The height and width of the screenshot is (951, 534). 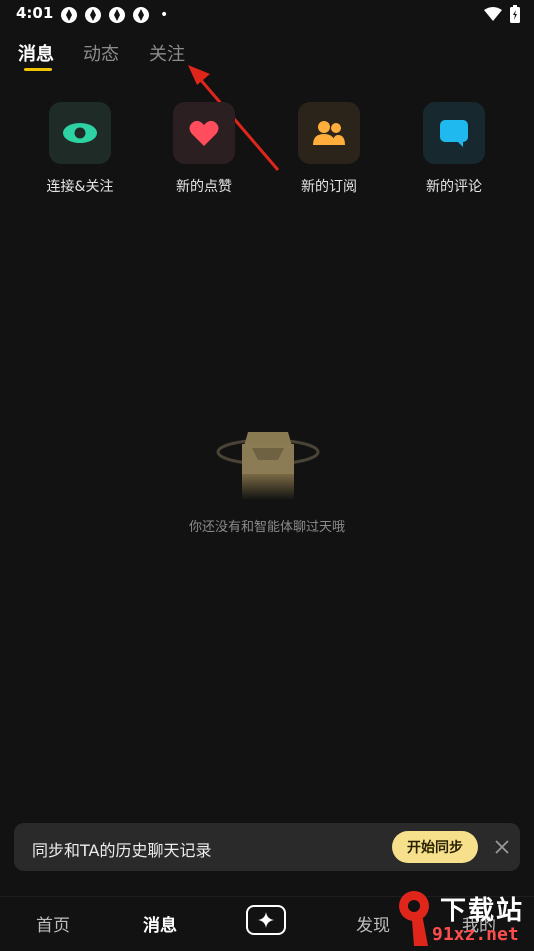 I want to click on comment-icon, so click(x=454, y=133).